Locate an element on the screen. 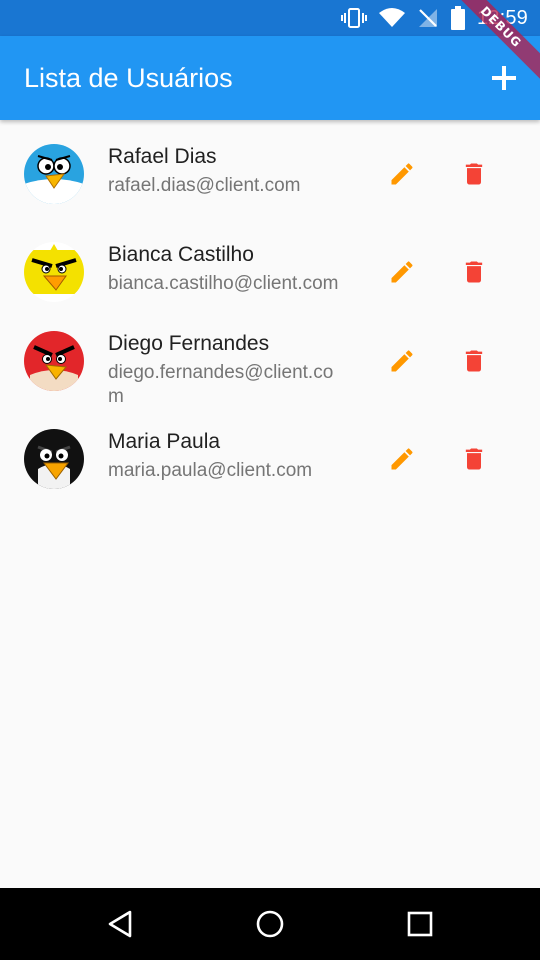  back-icon is located at coordinates (120, 924).